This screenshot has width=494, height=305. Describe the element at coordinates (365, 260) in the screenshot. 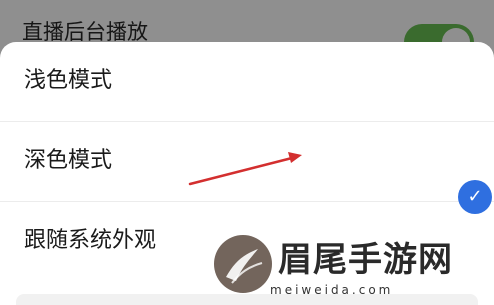

I see `watermark-title: 眉尾手游网` at that location.